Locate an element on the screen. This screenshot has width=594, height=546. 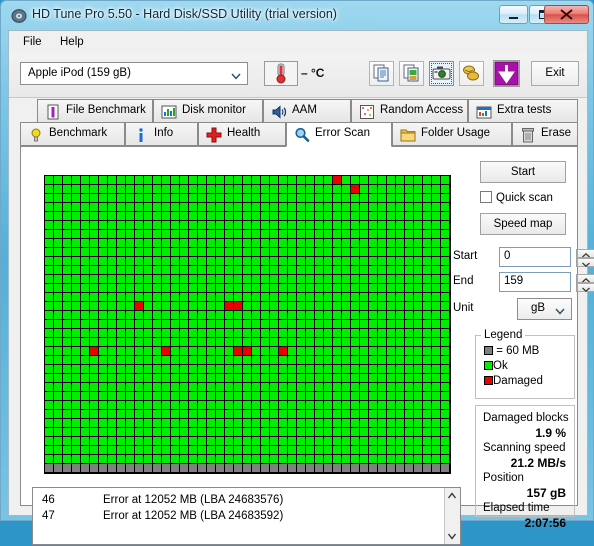
log-scrollbar is located at coordinates (452, 516).